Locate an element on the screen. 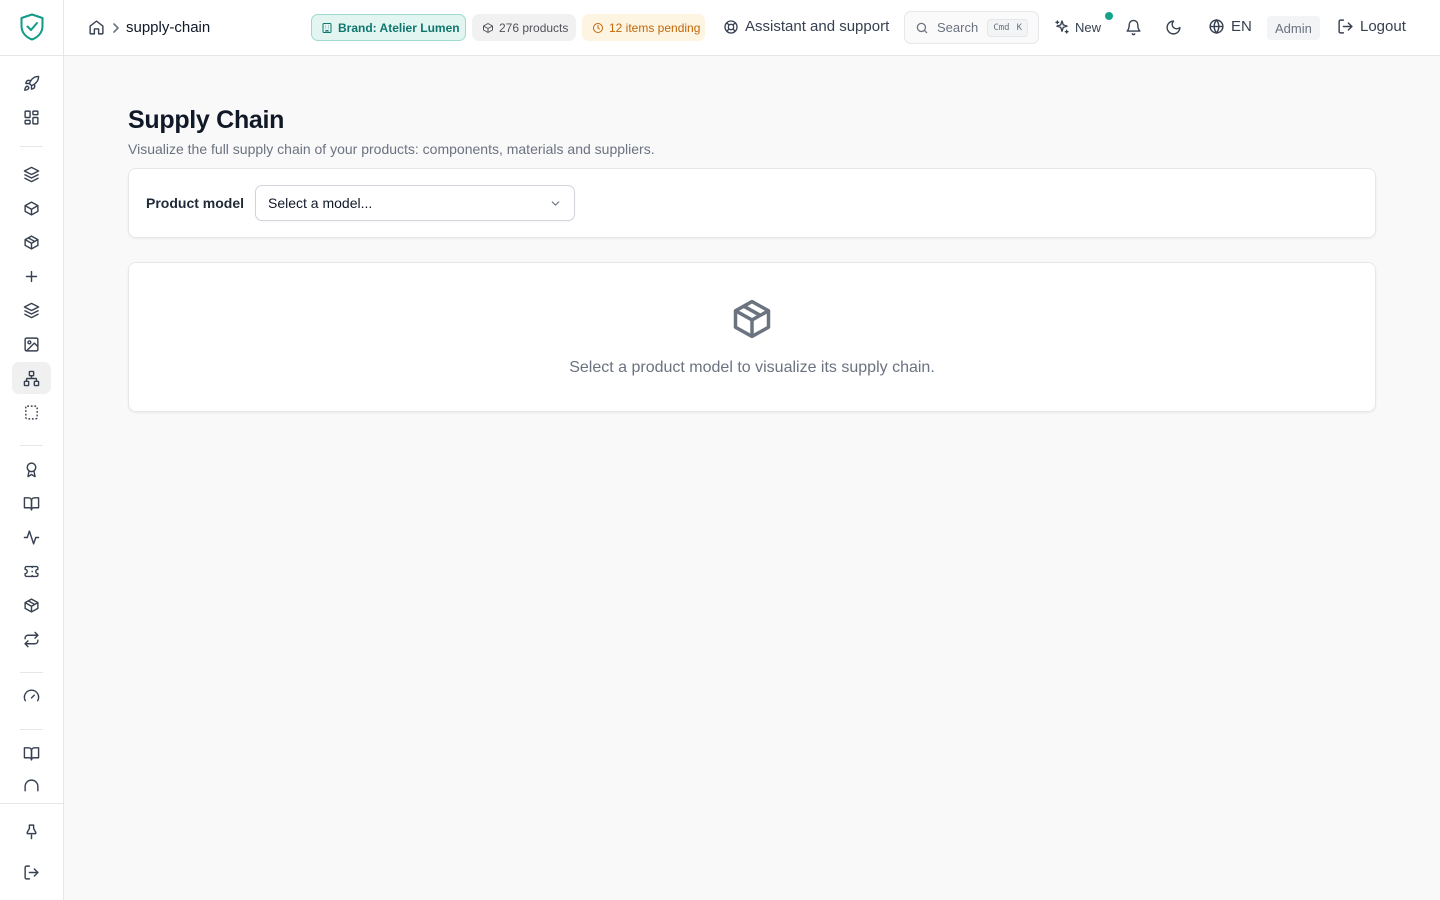  moon-icon is located at coordinates (1173, 27).